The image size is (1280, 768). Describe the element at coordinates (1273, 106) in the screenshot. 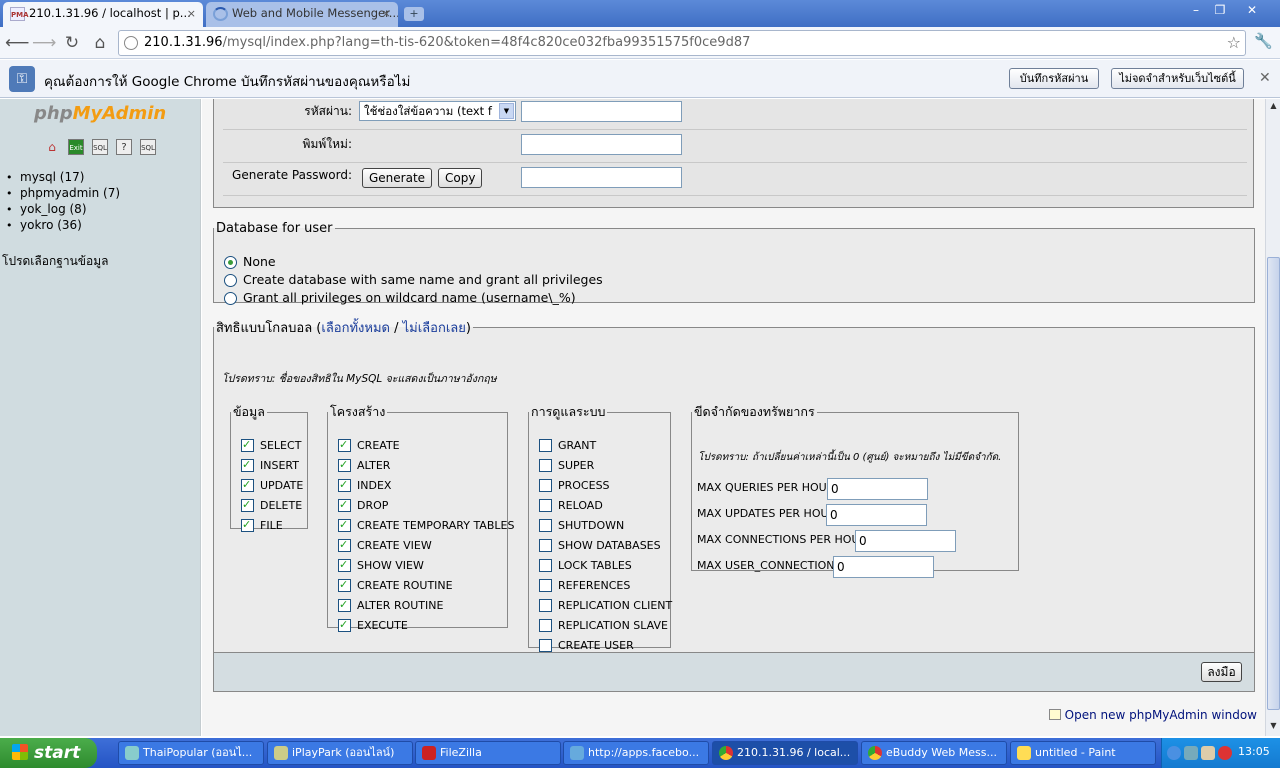

I see `scroll-up-icon: ▲` at that location.